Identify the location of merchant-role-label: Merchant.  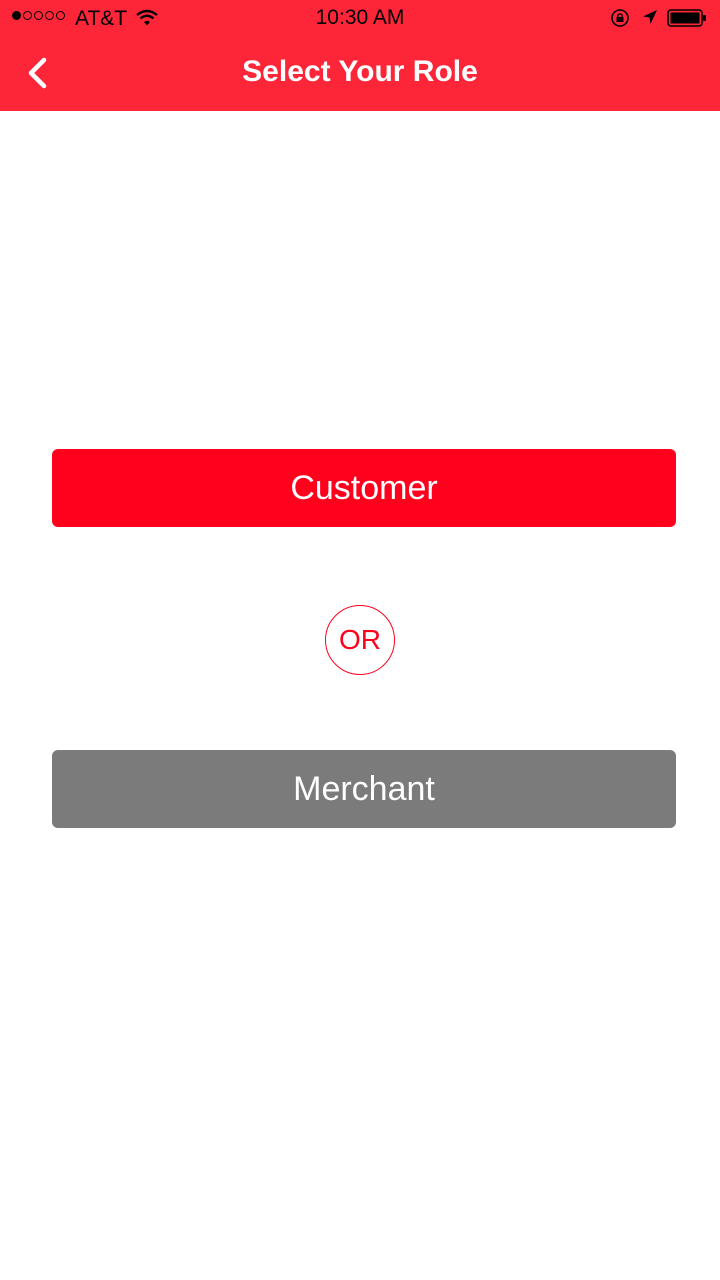
(364, 788).